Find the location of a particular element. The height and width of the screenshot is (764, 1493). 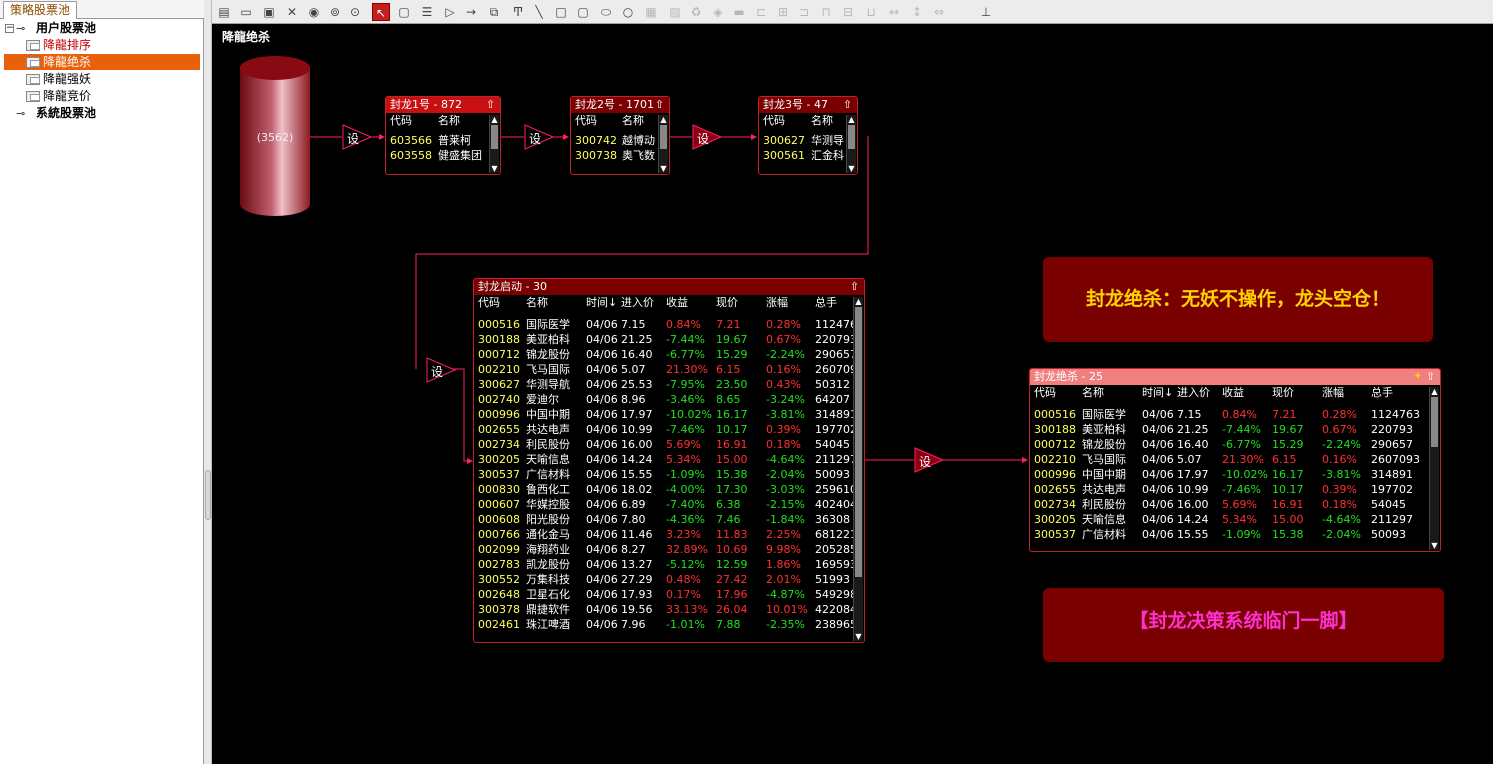

column-header: 现价 is located at coordinates (727, 302).